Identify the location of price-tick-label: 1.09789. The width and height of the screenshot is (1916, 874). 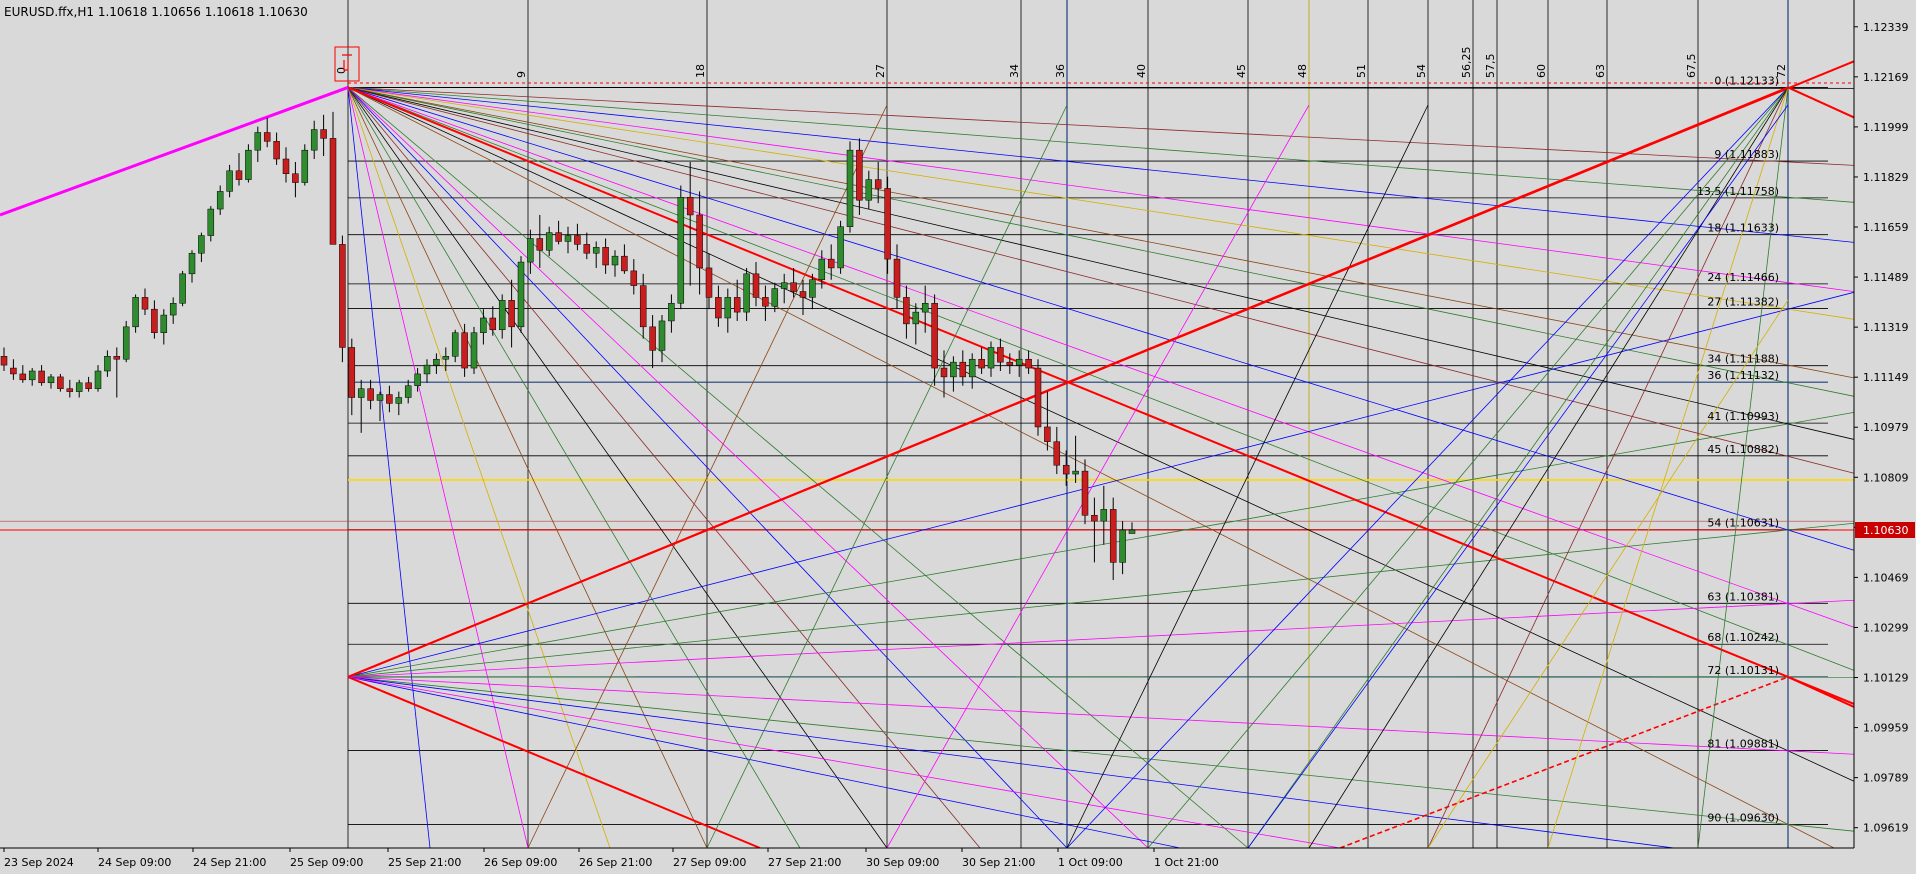
(1886, 778).